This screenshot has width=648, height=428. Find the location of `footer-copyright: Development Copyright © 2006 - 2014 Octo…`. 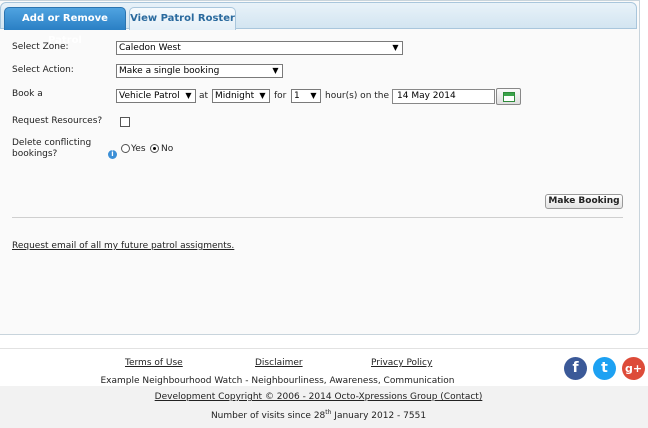

footer-copyright: Development Copyright © 2006 - 2014 Octo… is located at coordinates (318, 397).